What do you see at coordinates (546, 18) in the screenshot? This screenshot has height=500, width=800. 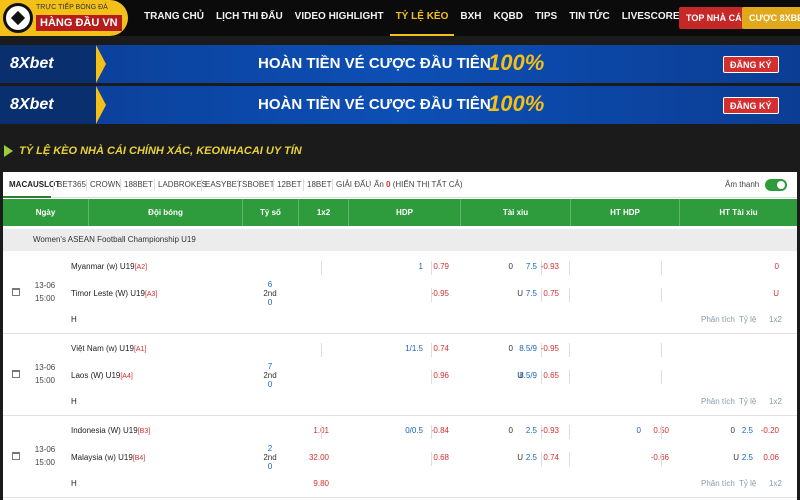 I see `menu-item-tips: TIPS` at bounding box center [546, 18].